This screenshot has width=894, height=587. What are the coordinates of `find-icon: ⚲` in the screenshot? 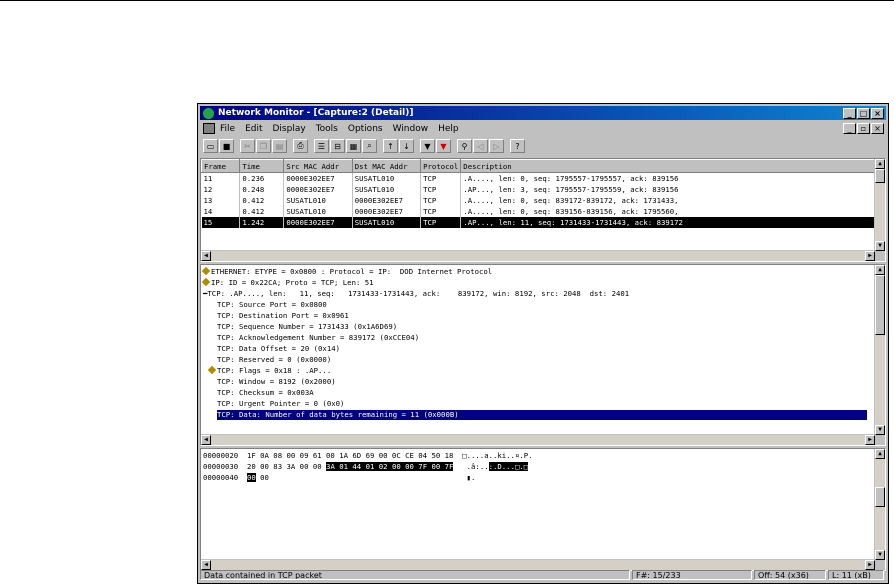 It's located at (464, 146).